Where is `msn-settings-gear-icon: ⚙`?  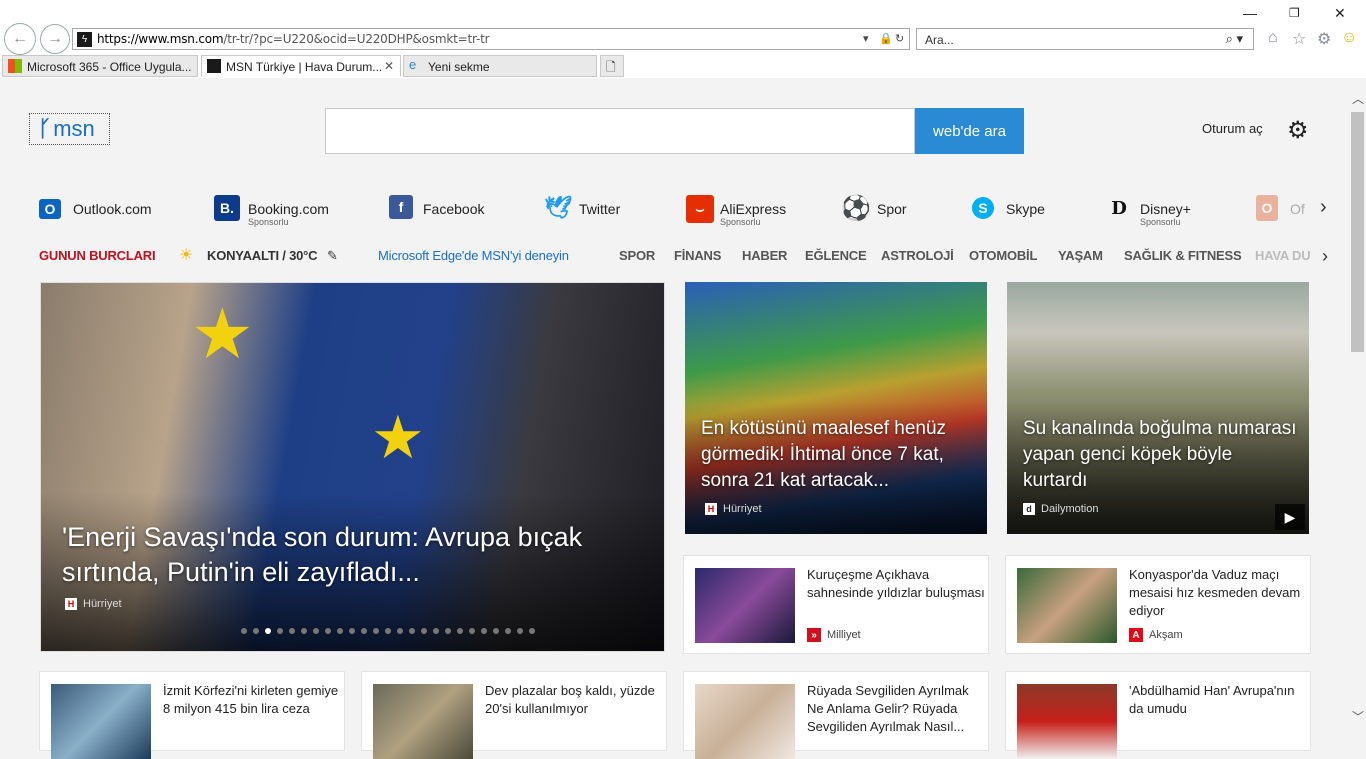
msn-settings-gear-icon: ⚙ is located at coordinates (1298, 130).